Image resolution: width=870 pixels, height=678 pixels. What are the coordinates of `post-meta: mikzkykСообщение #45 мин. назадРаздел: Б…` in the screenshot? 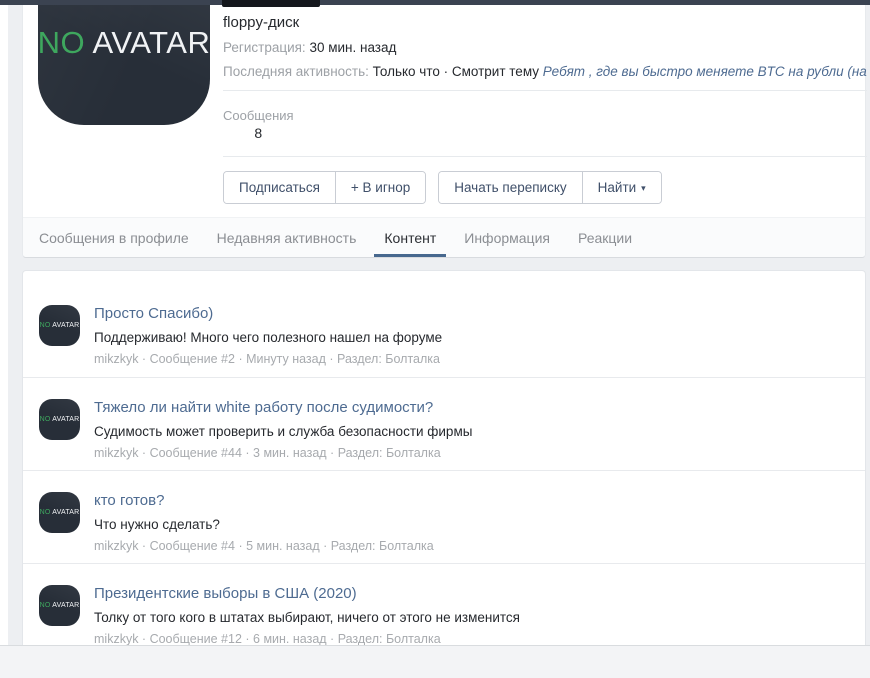 It's located at (469, 546).